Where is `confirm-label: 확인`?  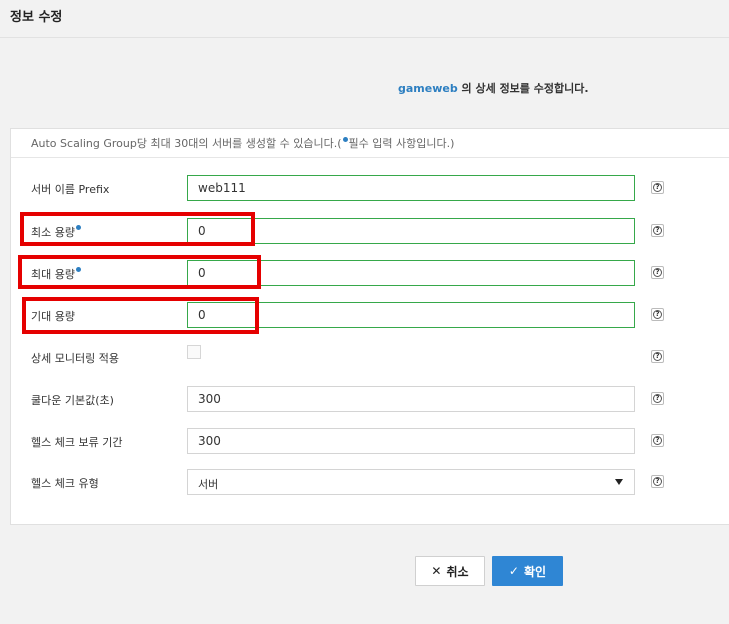 confirm-label: 확인 is located at coordinates (535, 571).